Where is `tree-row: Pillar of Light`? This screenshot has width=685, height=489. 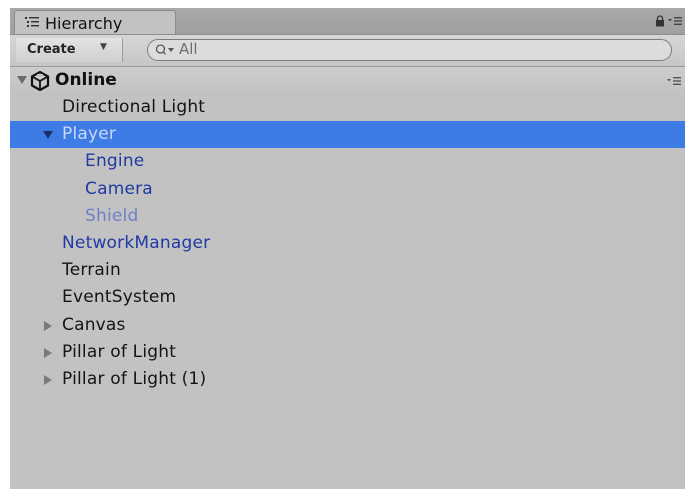
tree-row: Pillar of Light is located at coordinates (347, 352).